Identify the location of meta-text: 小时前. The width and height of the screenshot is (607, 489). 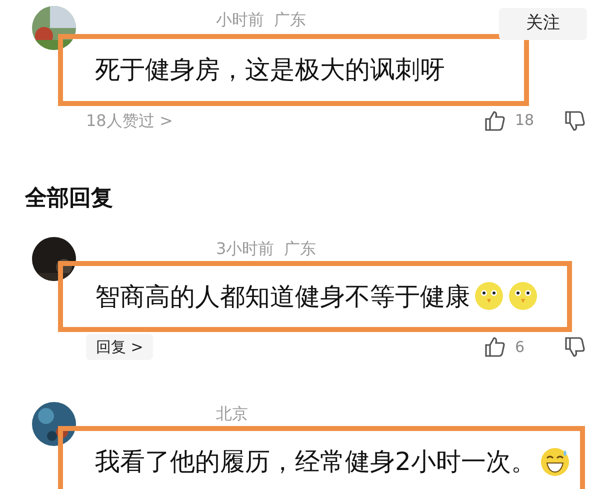
(240, 20).